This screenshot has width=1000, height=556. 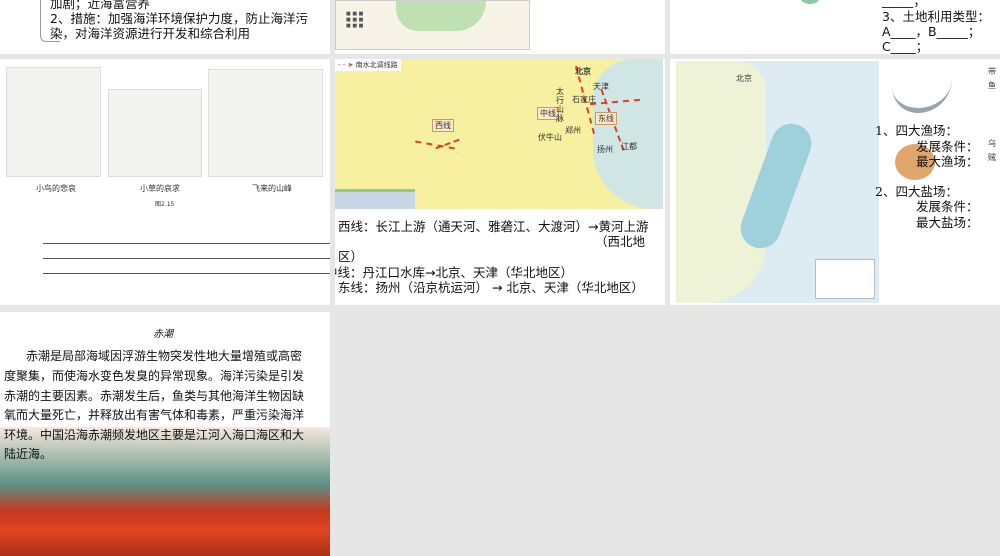 I want to click on side-label: 带鱼, so click(x=992, y=78).